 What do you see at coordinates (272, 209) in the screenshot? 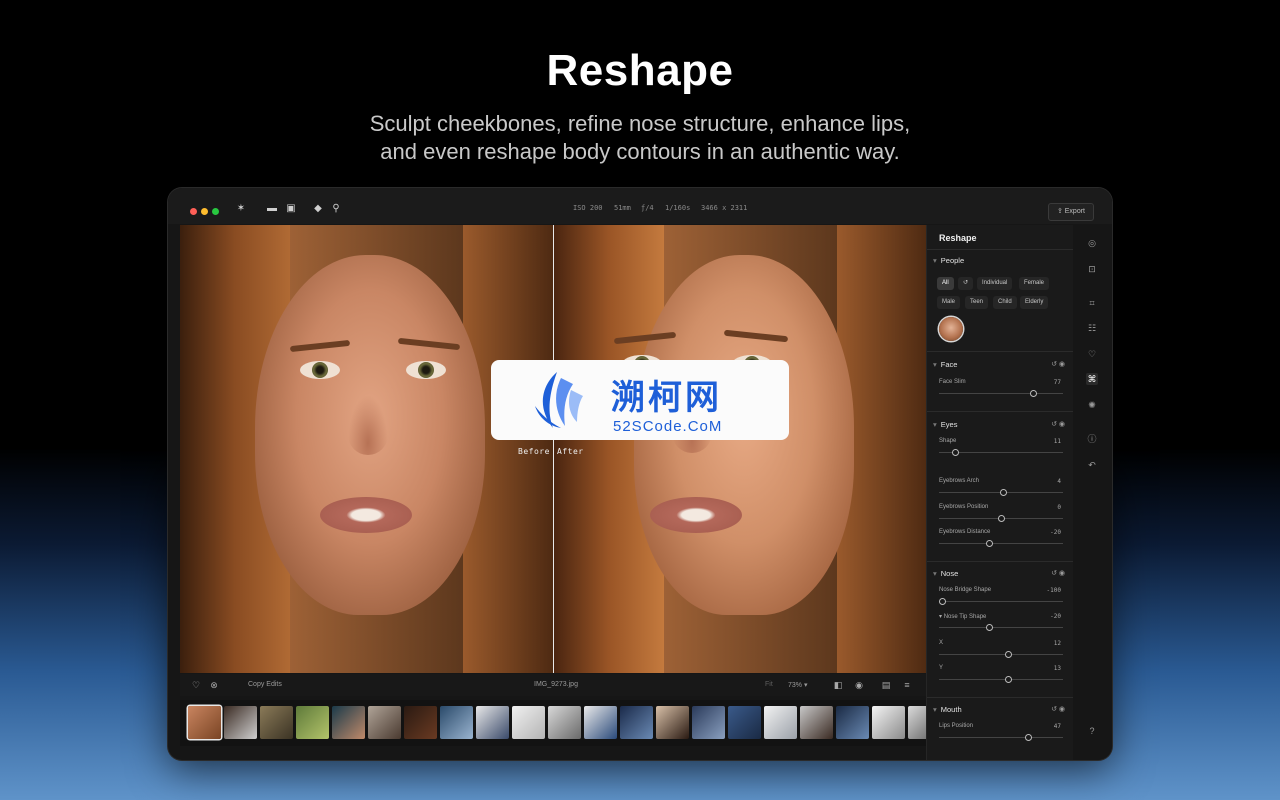
I see `folder-icon: ▬` at bounding box center [272, 209].